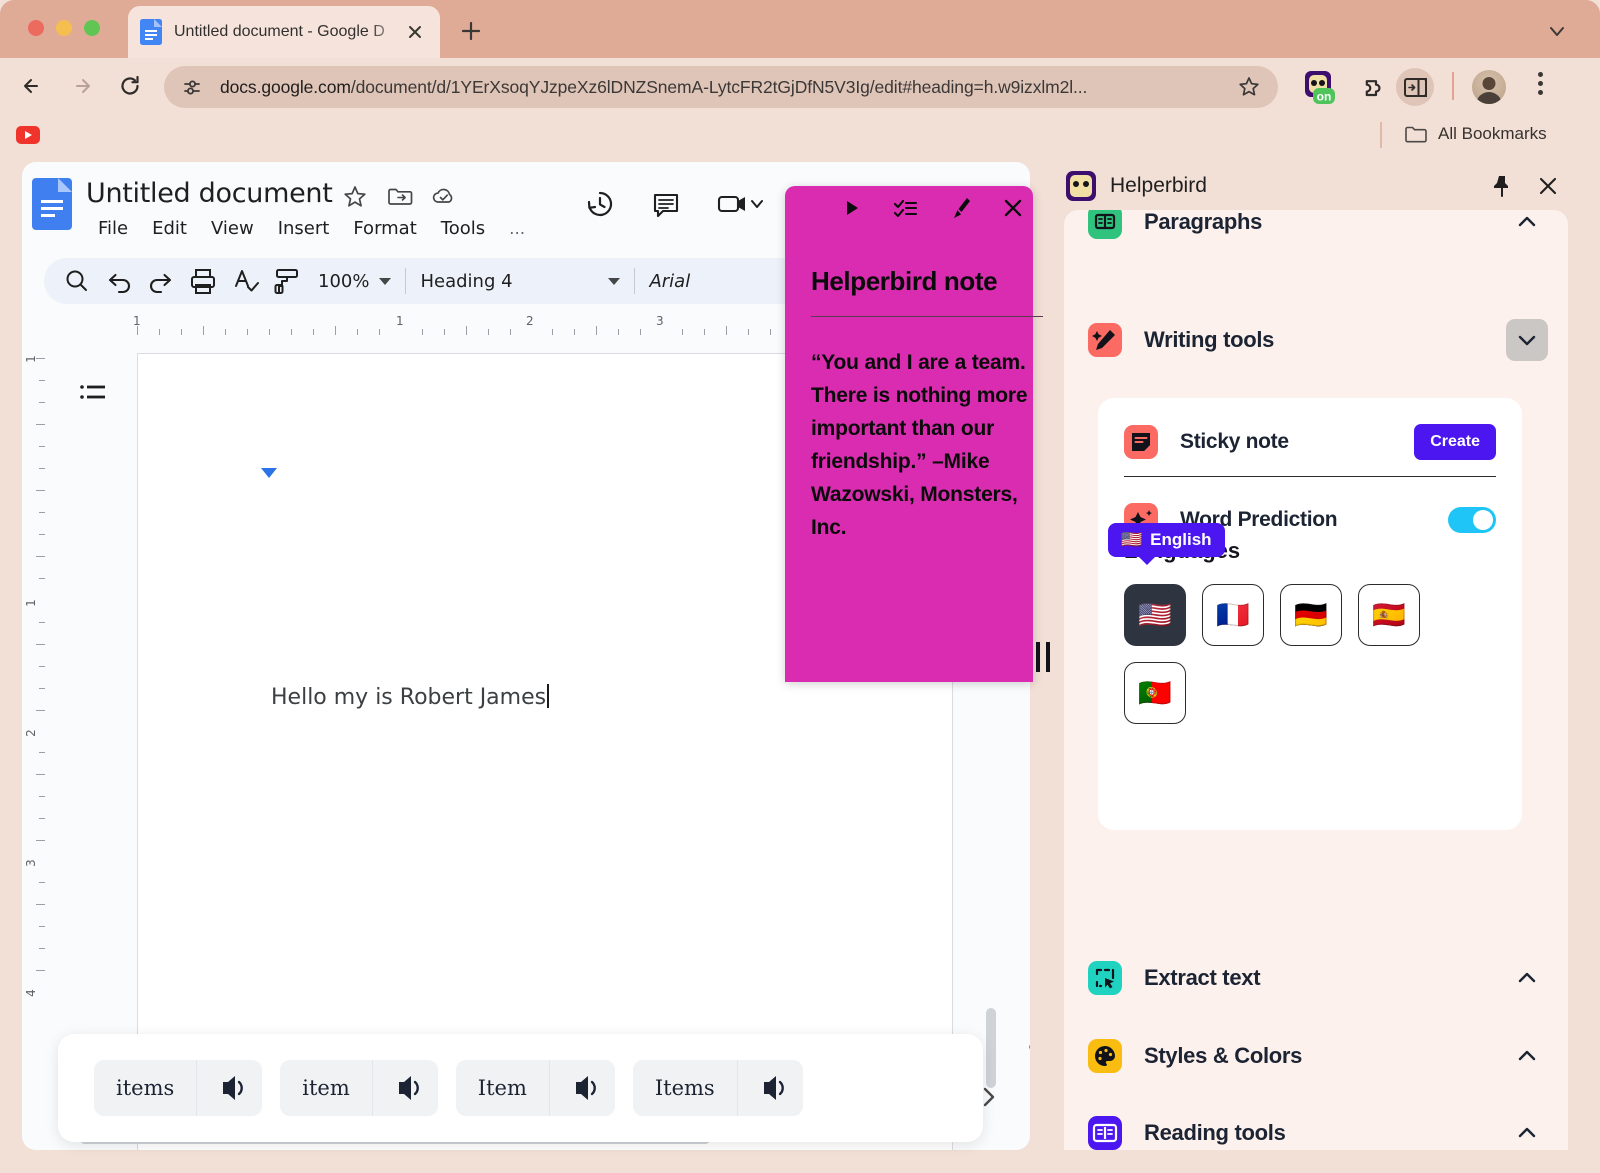 The image size is (1600, 1173). Describe the element at coordinates (1316, 1128) in the screenshot. I see `section-reading-tools: Reading tools` at that location.